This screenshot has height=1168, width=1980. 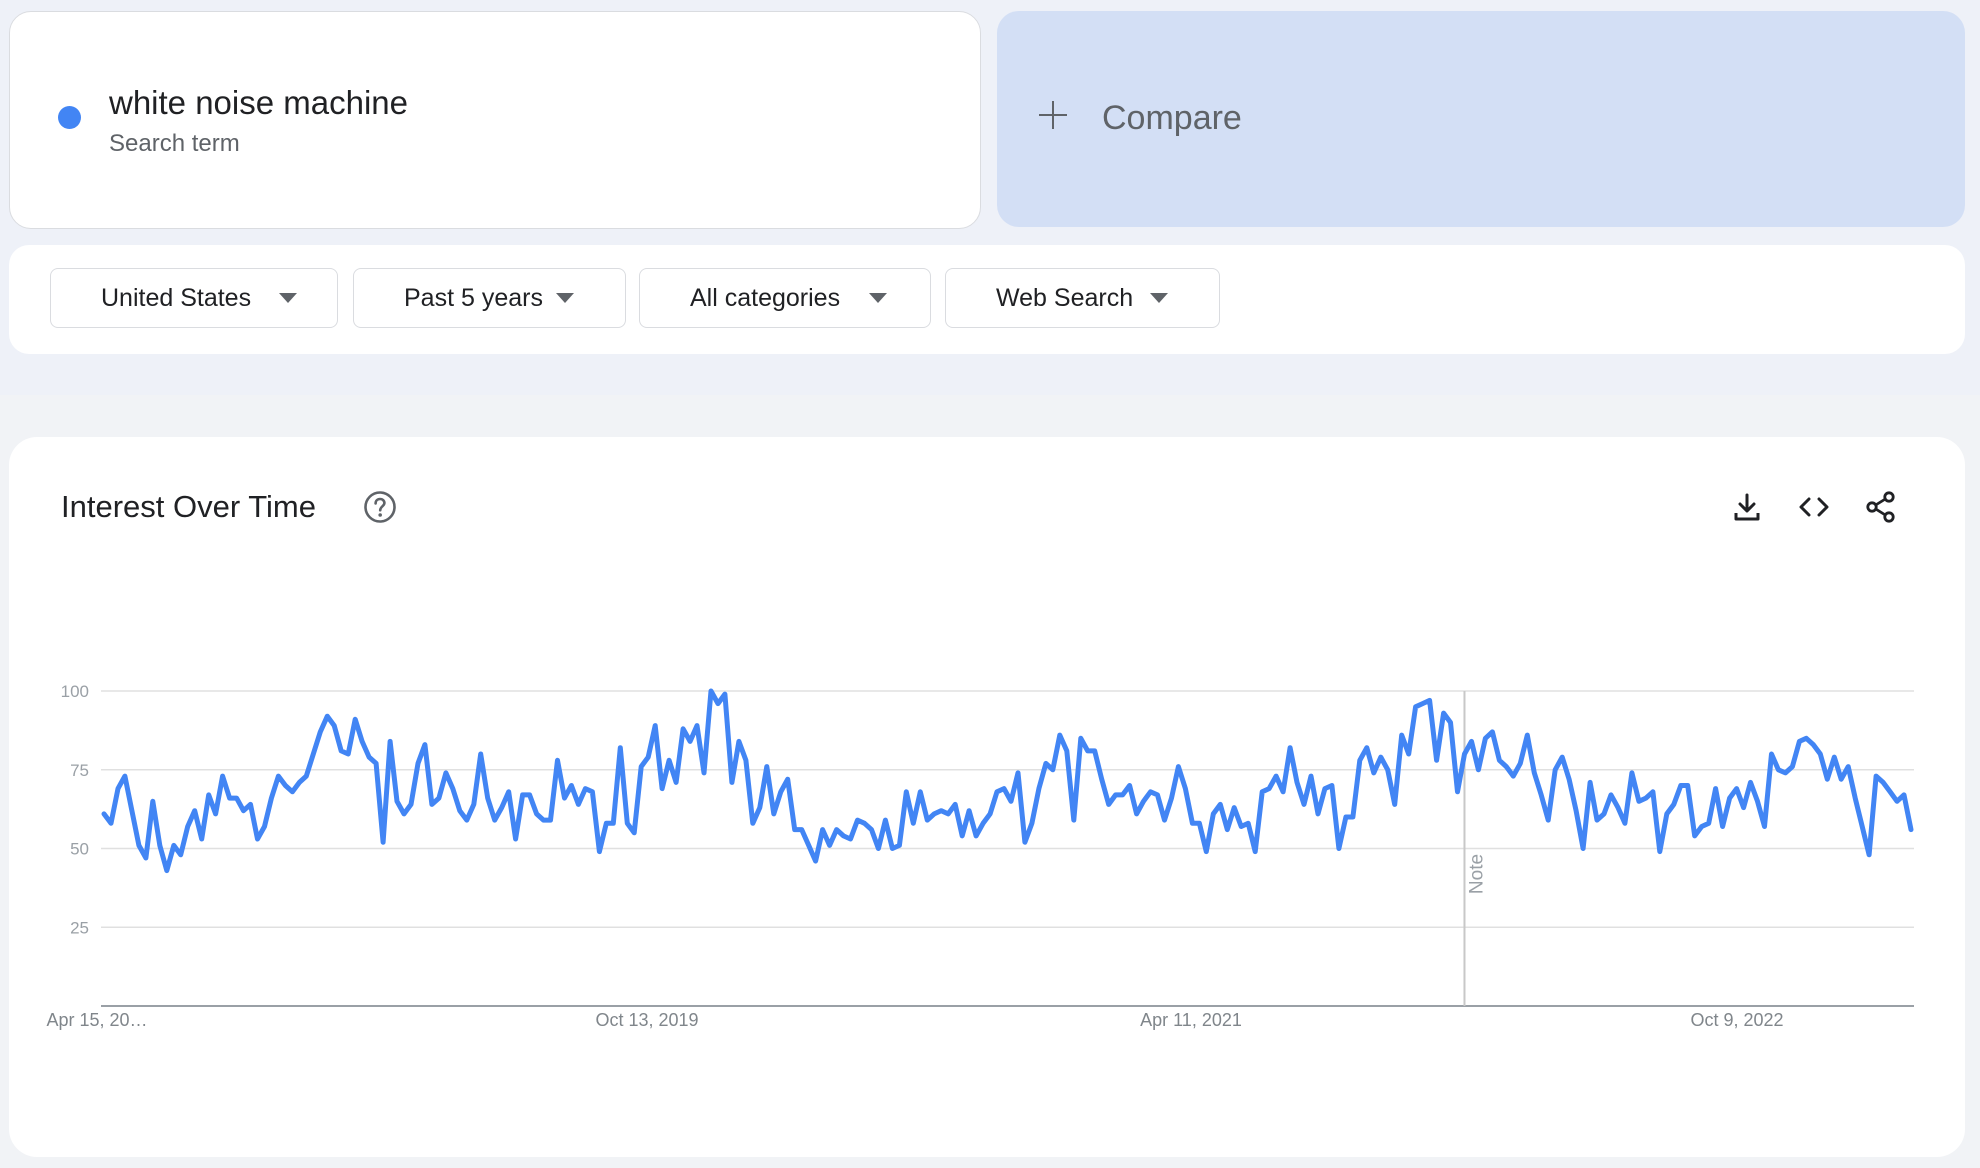 What do you see at coordinates (79, 927) in the screenshot?
I see `y-tick-label: 25` at bounding box center [79, 927].